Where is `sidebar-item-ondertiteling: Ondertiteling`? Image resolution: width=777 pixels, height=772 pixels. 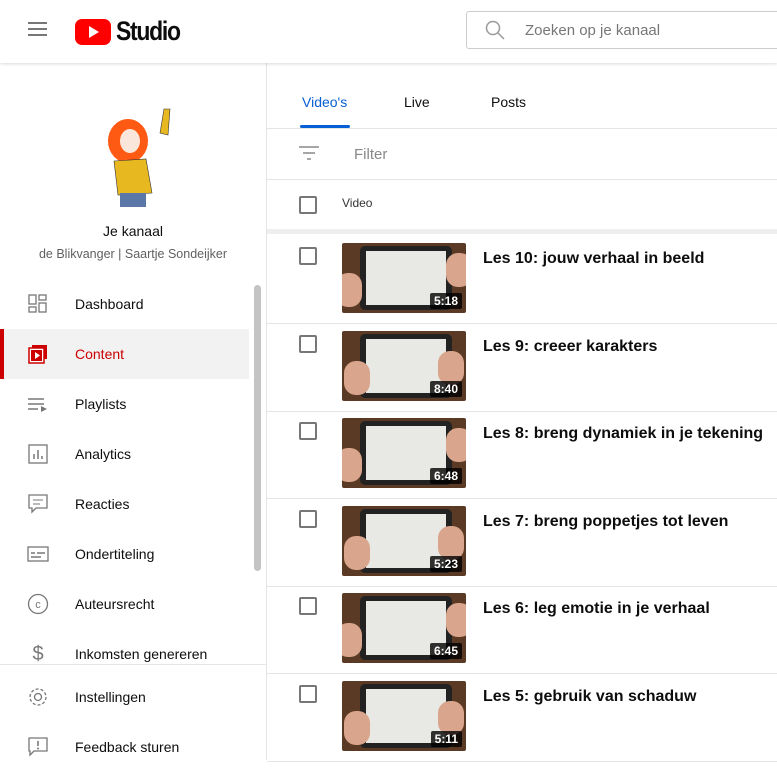
sidebar-item-ondertiteling: Ondertiteling is located at coordinates (124, 554).